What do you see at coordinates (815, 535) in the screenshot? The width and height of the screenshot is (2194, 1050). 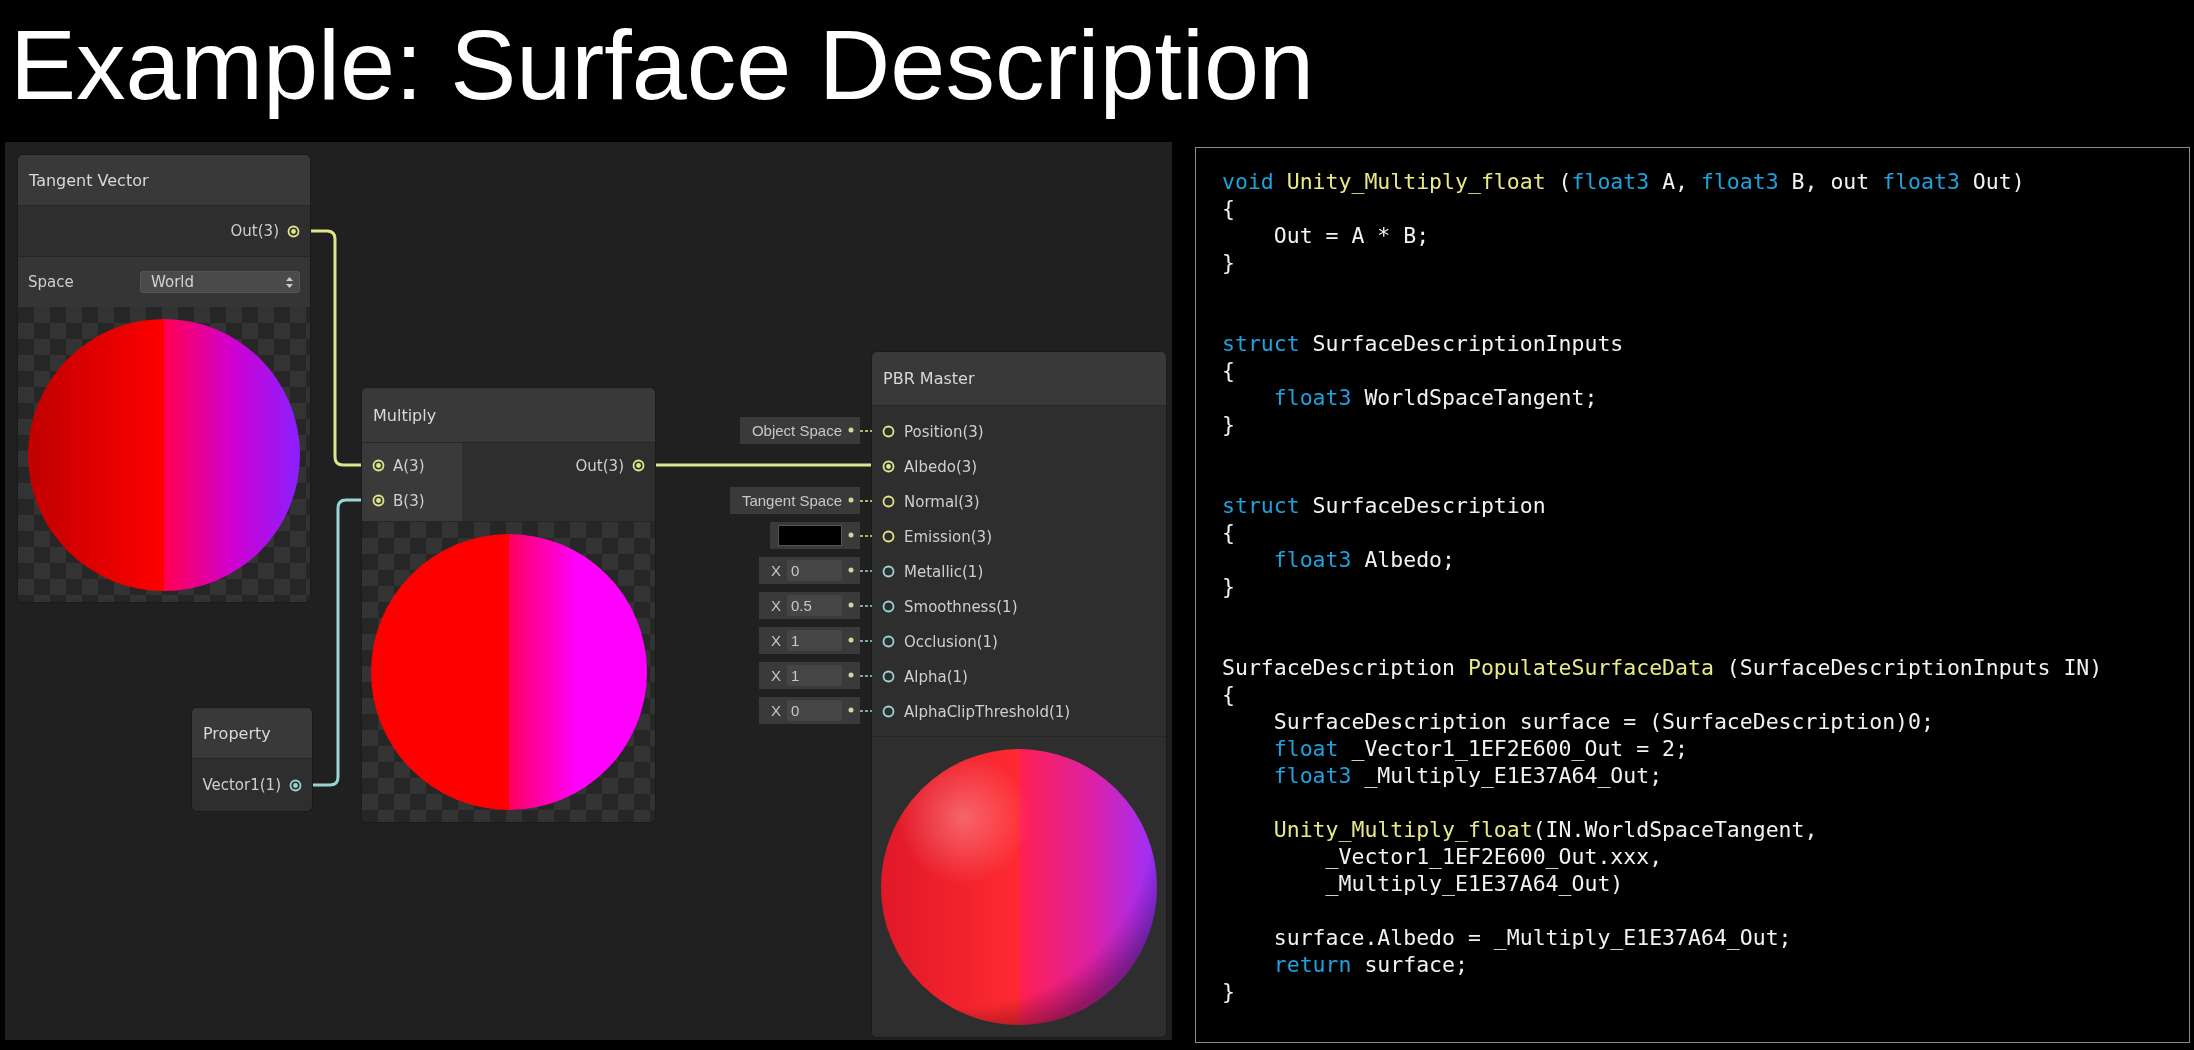 I see `color-field` at bounding box center [815, 535].